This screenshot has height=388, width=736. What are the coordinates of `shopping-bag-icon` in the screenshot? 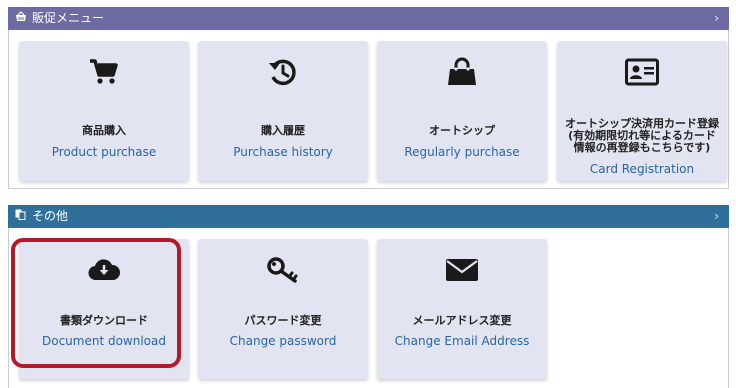 It's located at (462, 72).